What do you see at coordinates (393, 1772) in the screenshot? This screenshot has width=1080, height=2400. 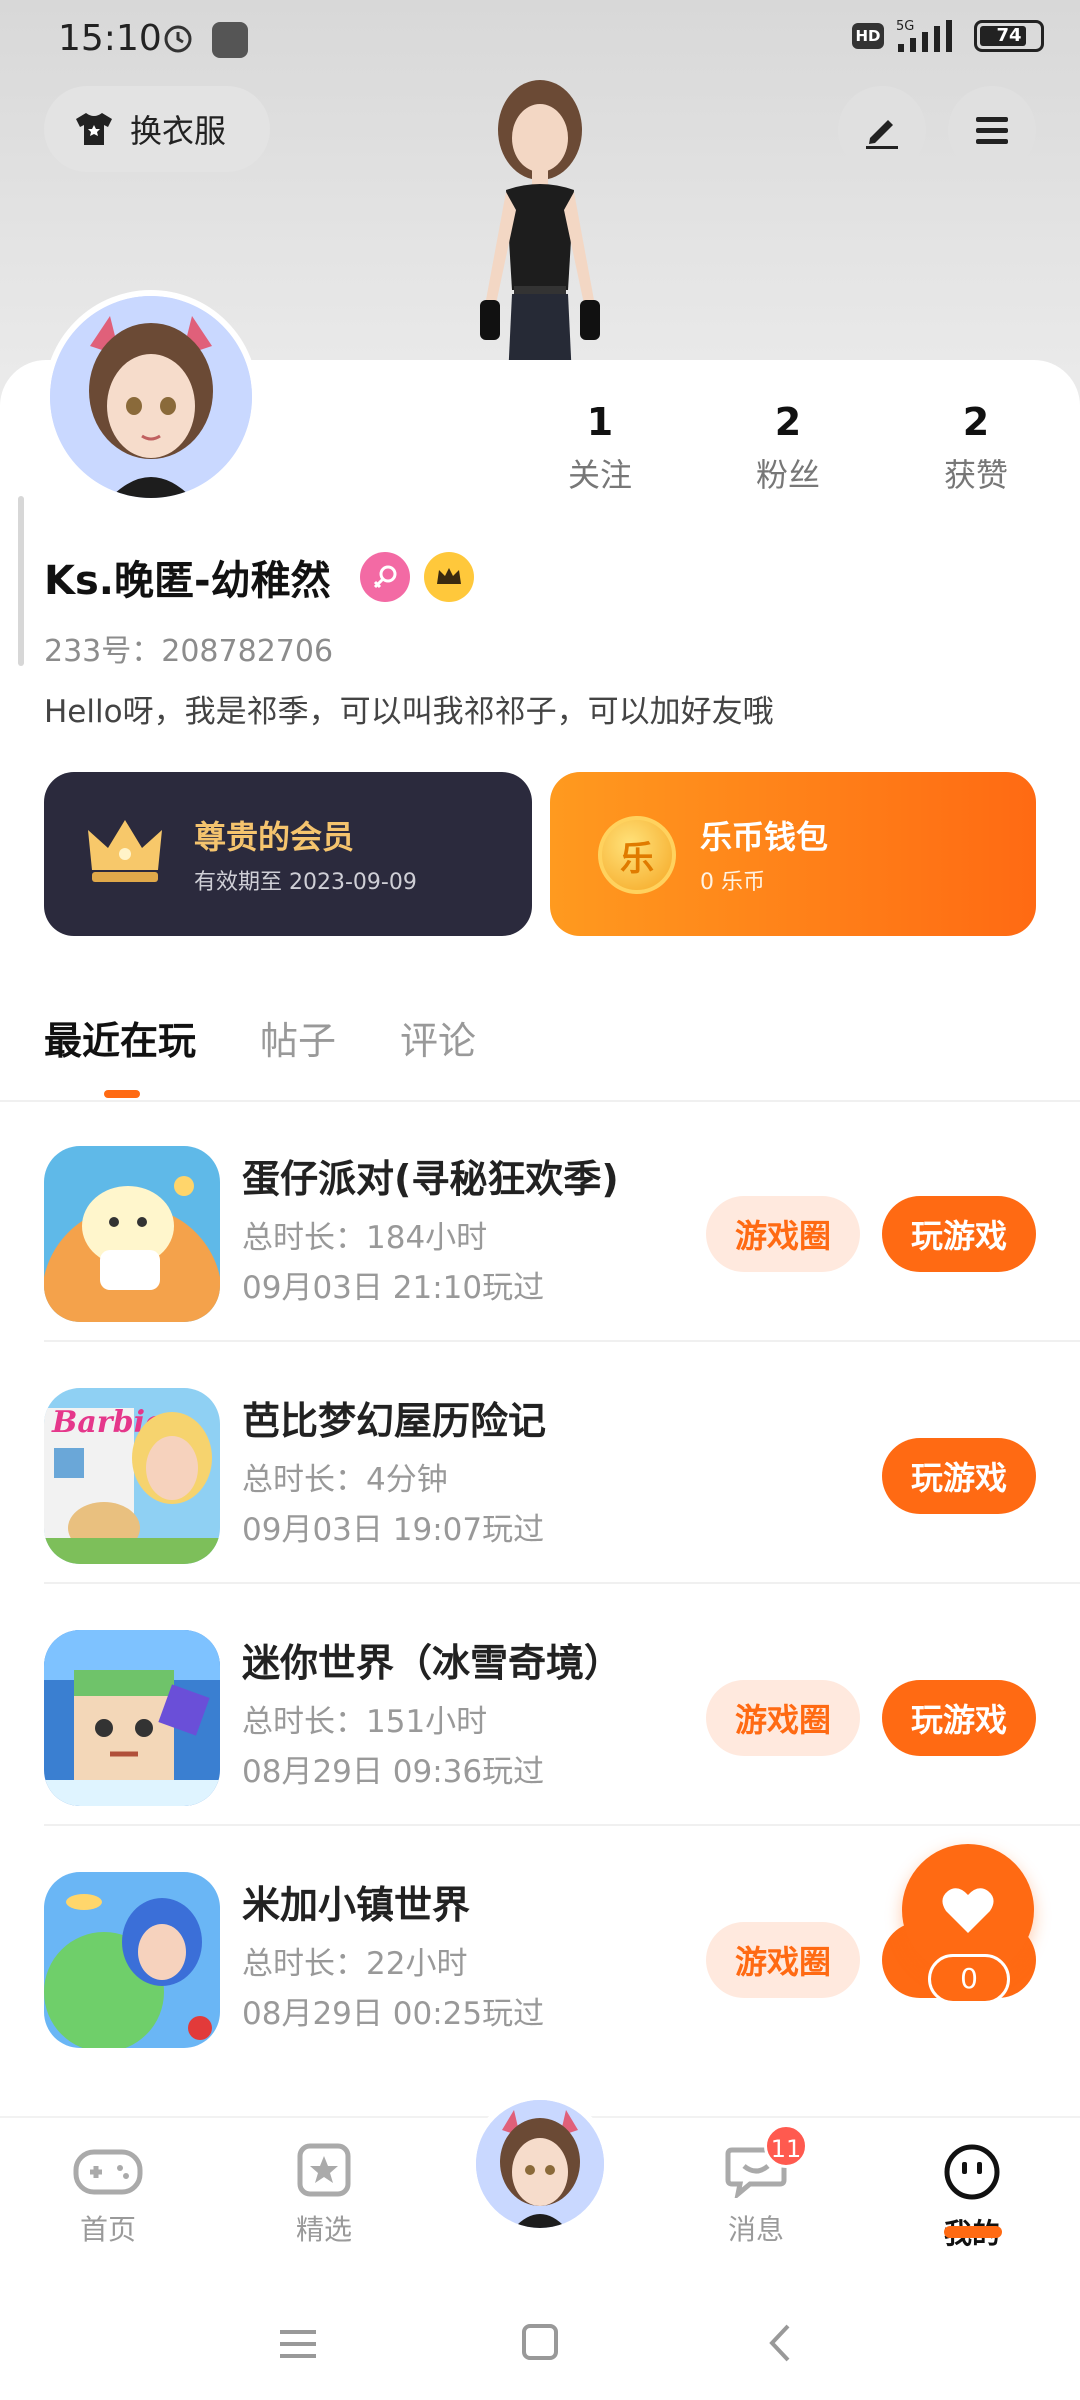 I see `game-last-played: 08月29日 09:36玩过` at bounding box center [393, 1772].